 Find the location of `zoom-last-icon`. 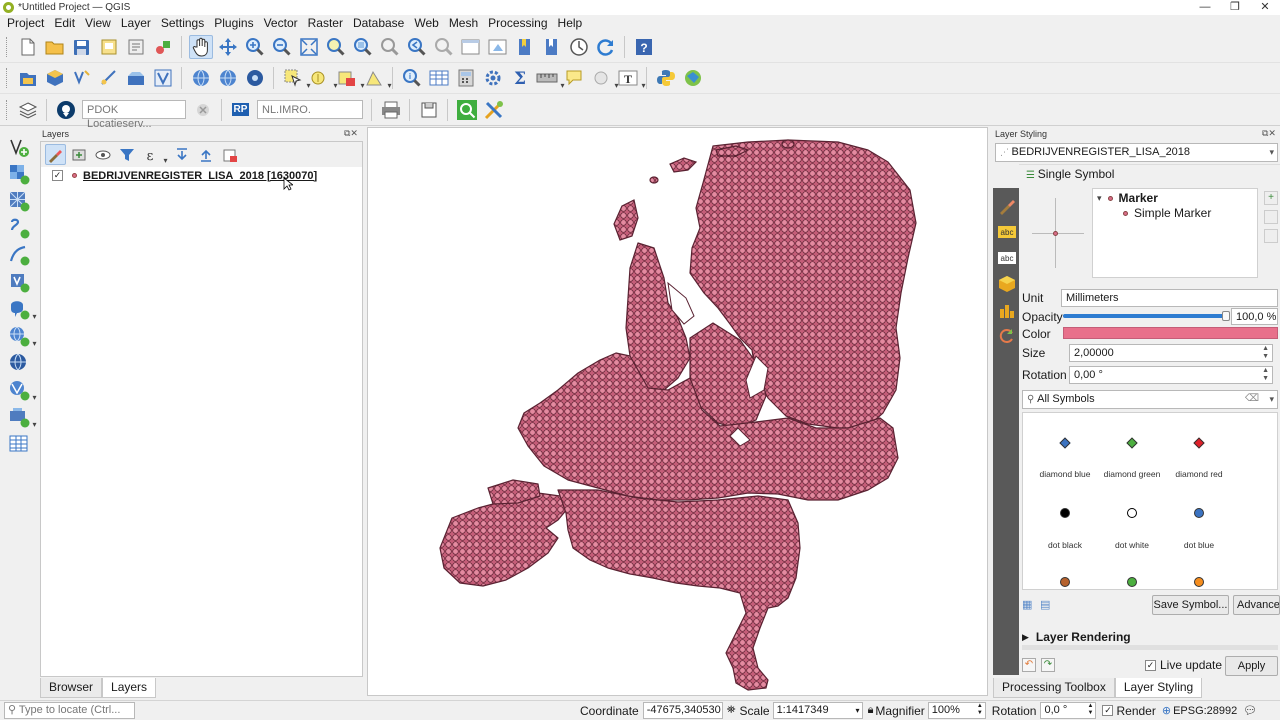

zoom-last-icon is located at coordinates (417, 47).